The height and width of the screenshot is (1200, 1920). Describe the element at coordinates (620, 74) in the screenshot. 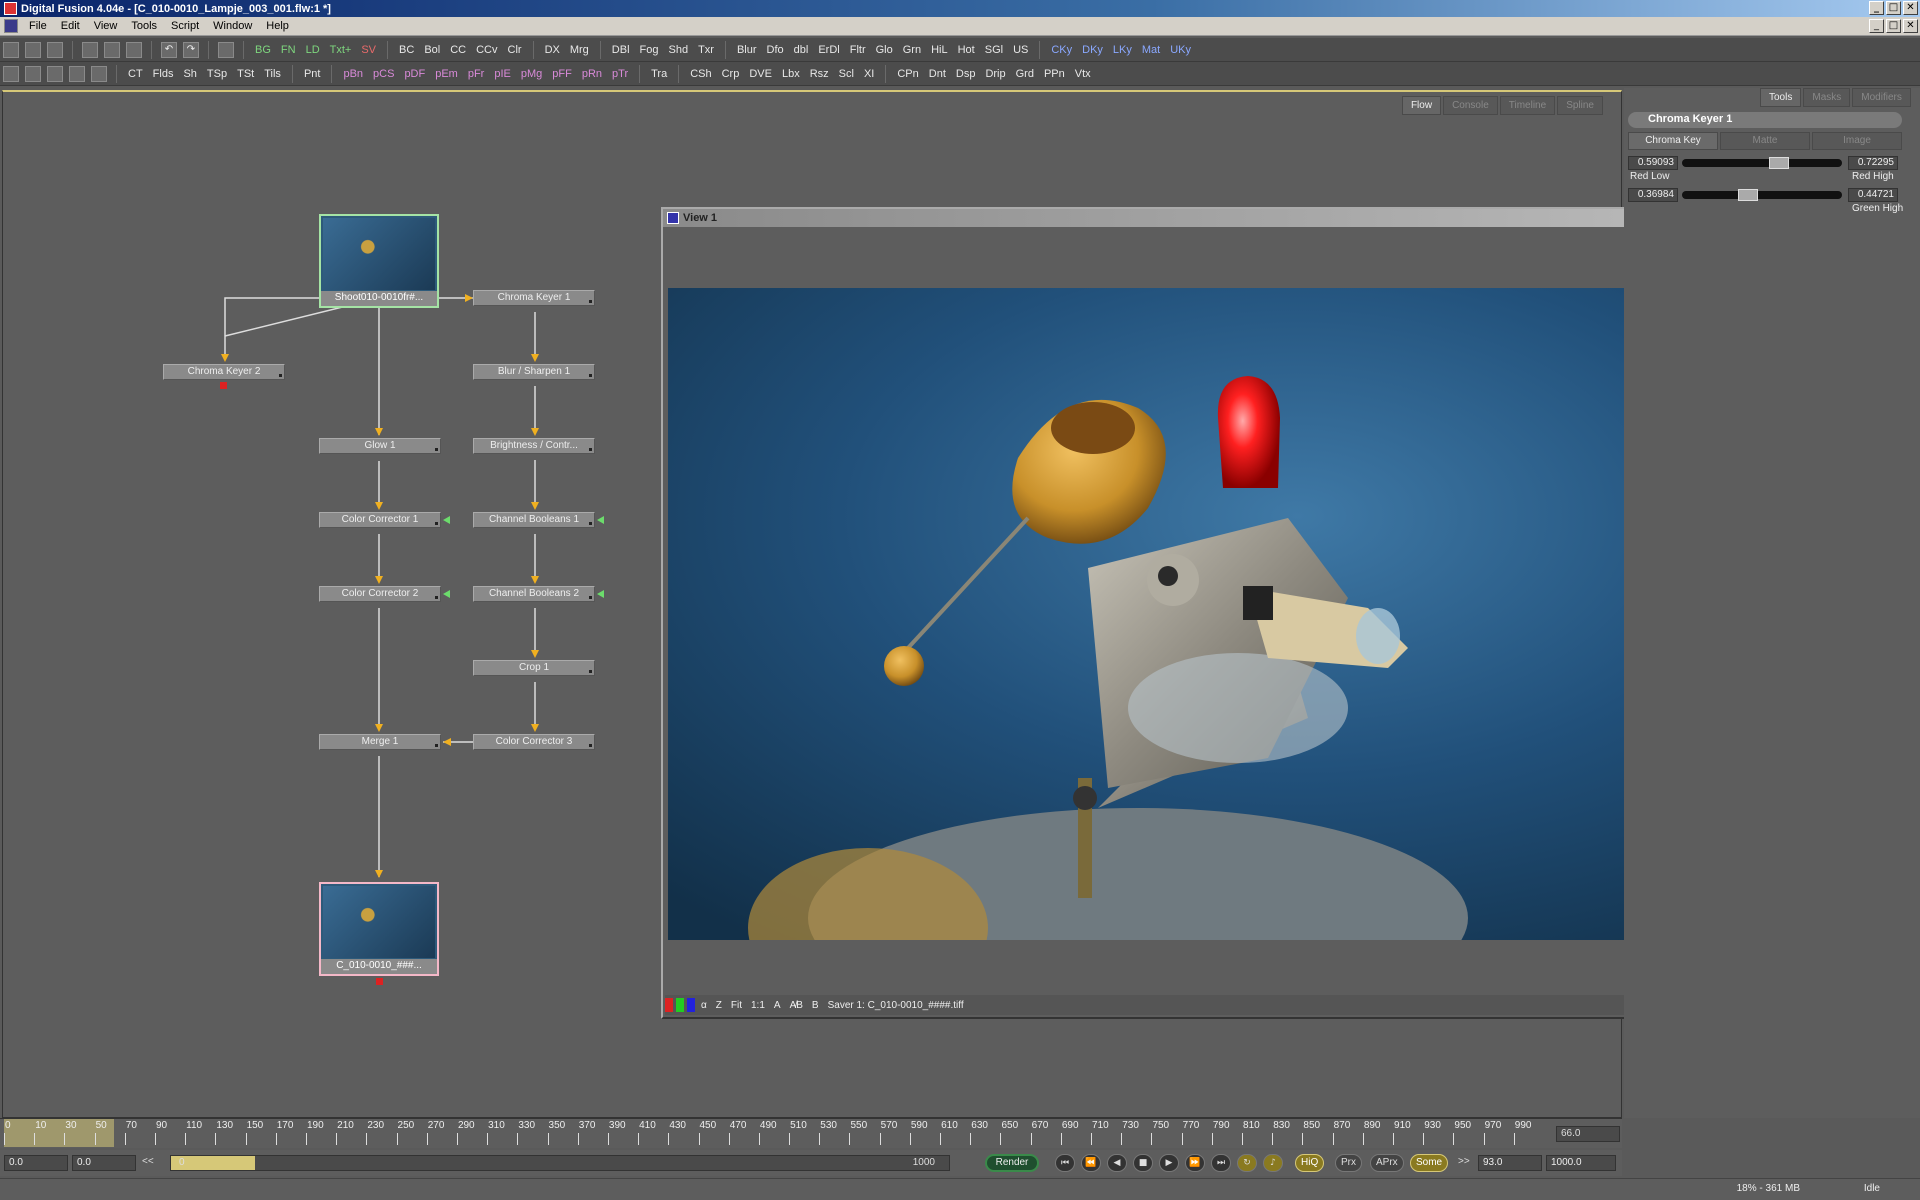

I see `tool-ptr: pTr` at that location.